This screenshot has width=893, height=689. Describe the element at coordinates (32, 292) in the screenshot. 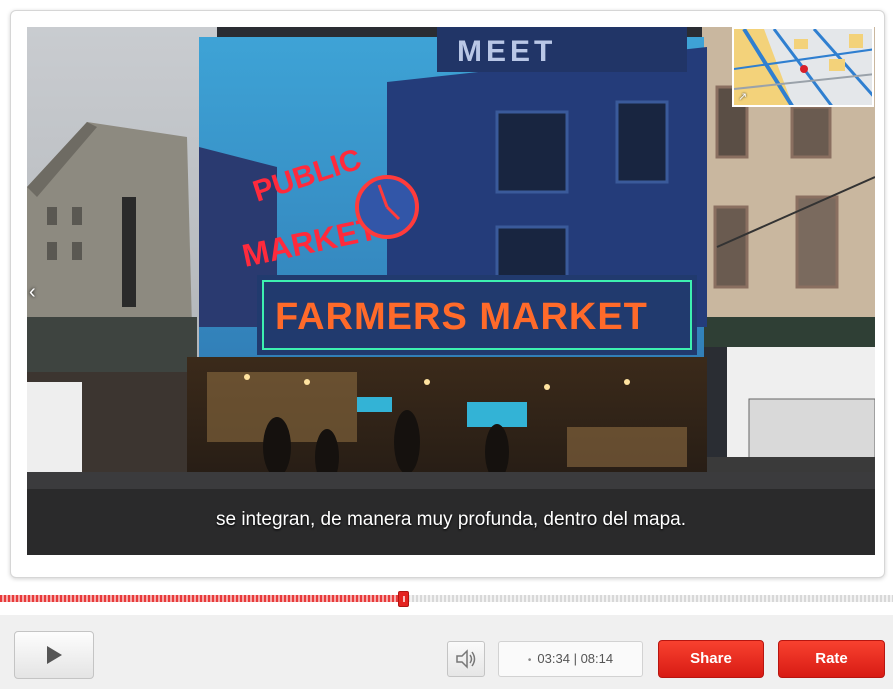

I see `chevron-left-icon: ‹` at that location.